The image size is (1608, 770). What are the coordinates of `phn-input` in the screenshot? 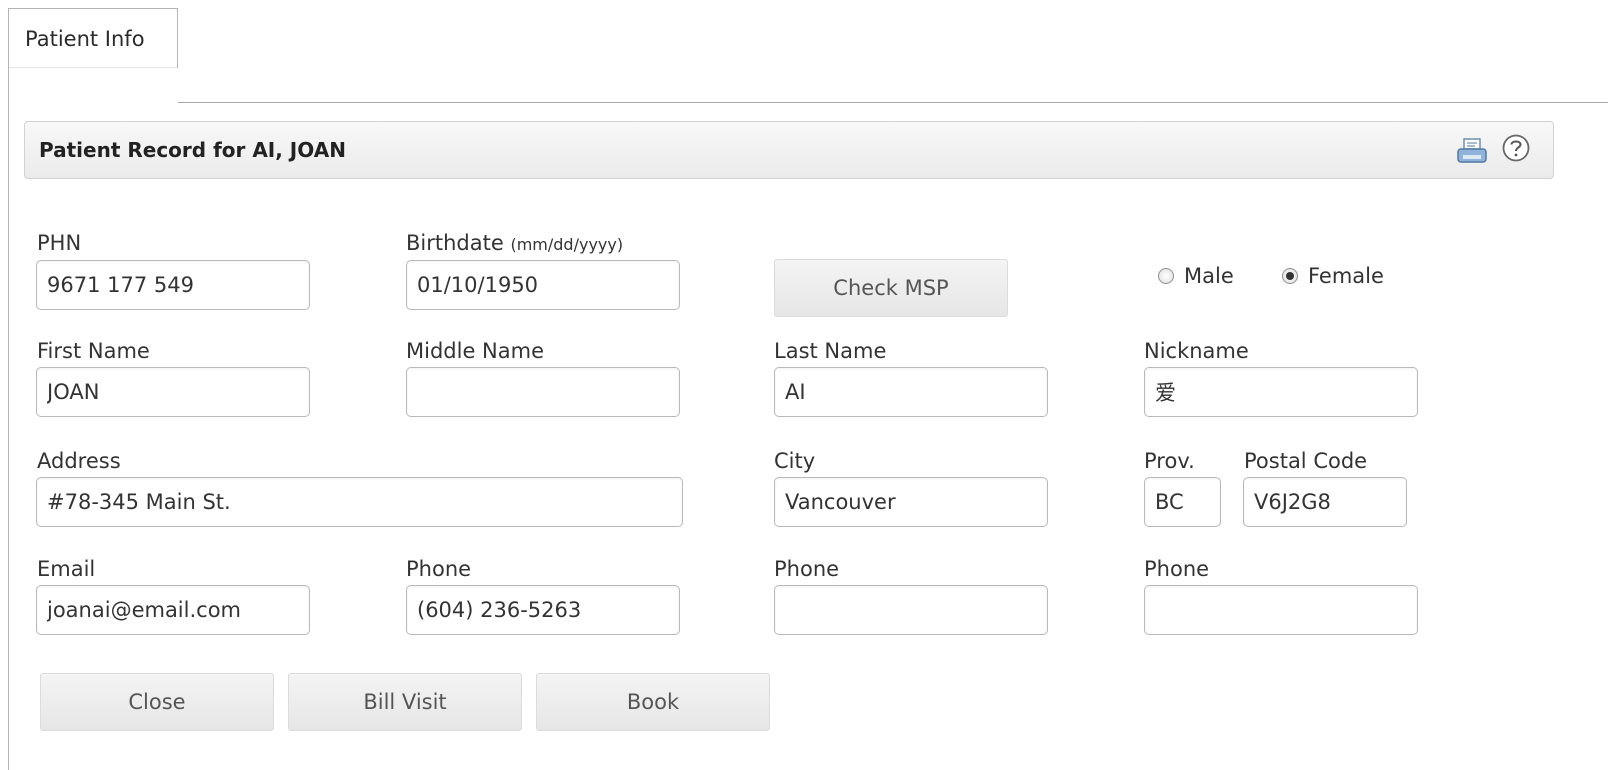 It's located at (173, 285).